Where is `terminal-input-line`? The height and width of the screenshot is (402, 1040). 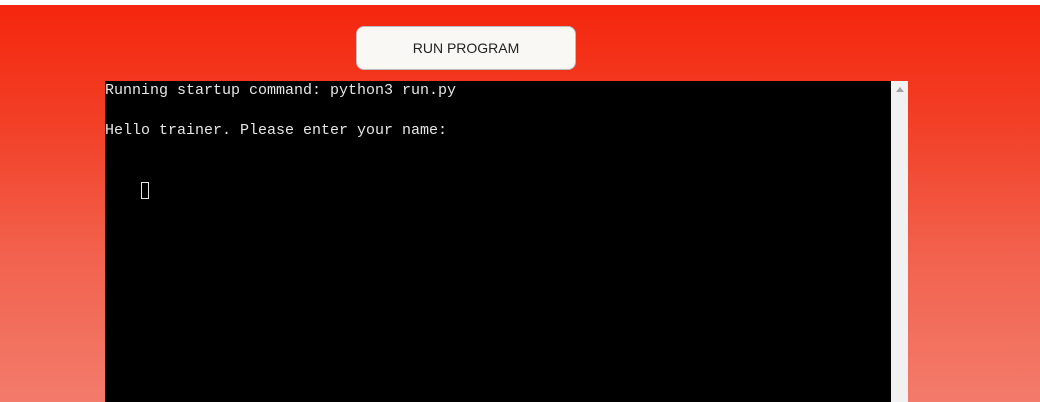
terminal-input-line is located at coordinates (498, 180).